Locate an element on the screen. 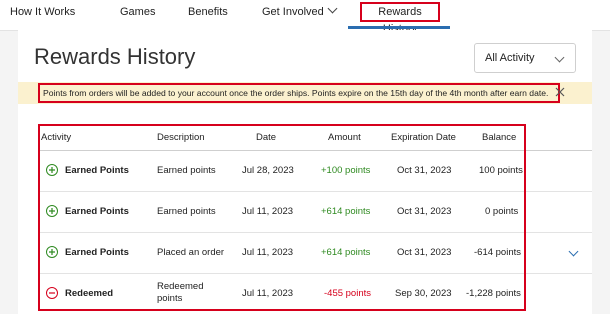 The width and height of the screenshot is (610, 314). nav-get-involved: Get Involved is located at coordinates (300, 14).